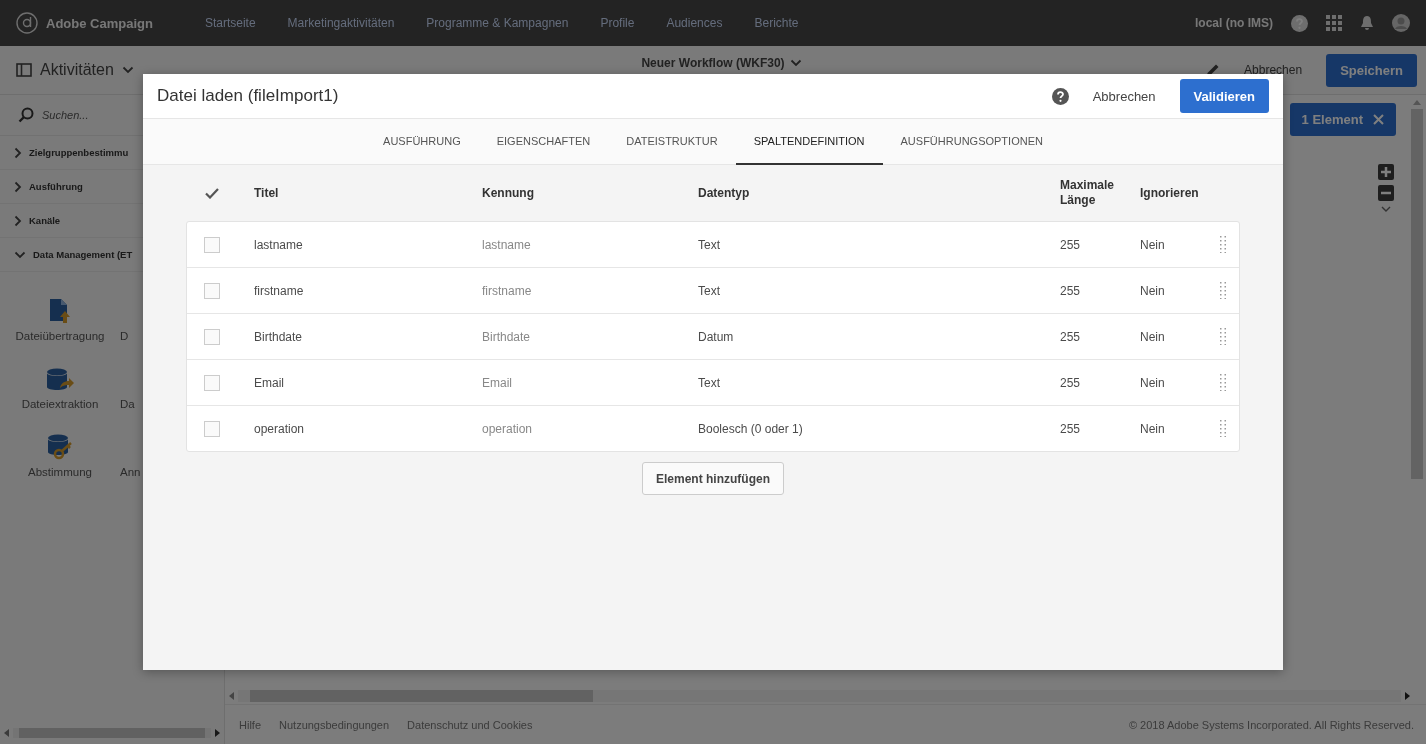 This screenshot has width=1426, height=744. Describe the element at coordinates (724, 193) in the screenshot. I see `data-type-column-header: Datentyp` at that location.